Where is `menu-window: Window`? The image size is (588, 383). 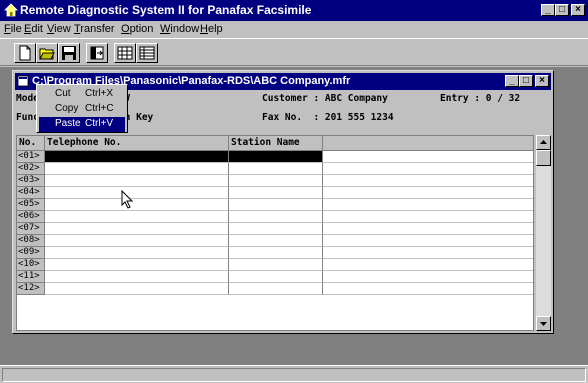 menu-window: Window is located at coordinates (179, 29).